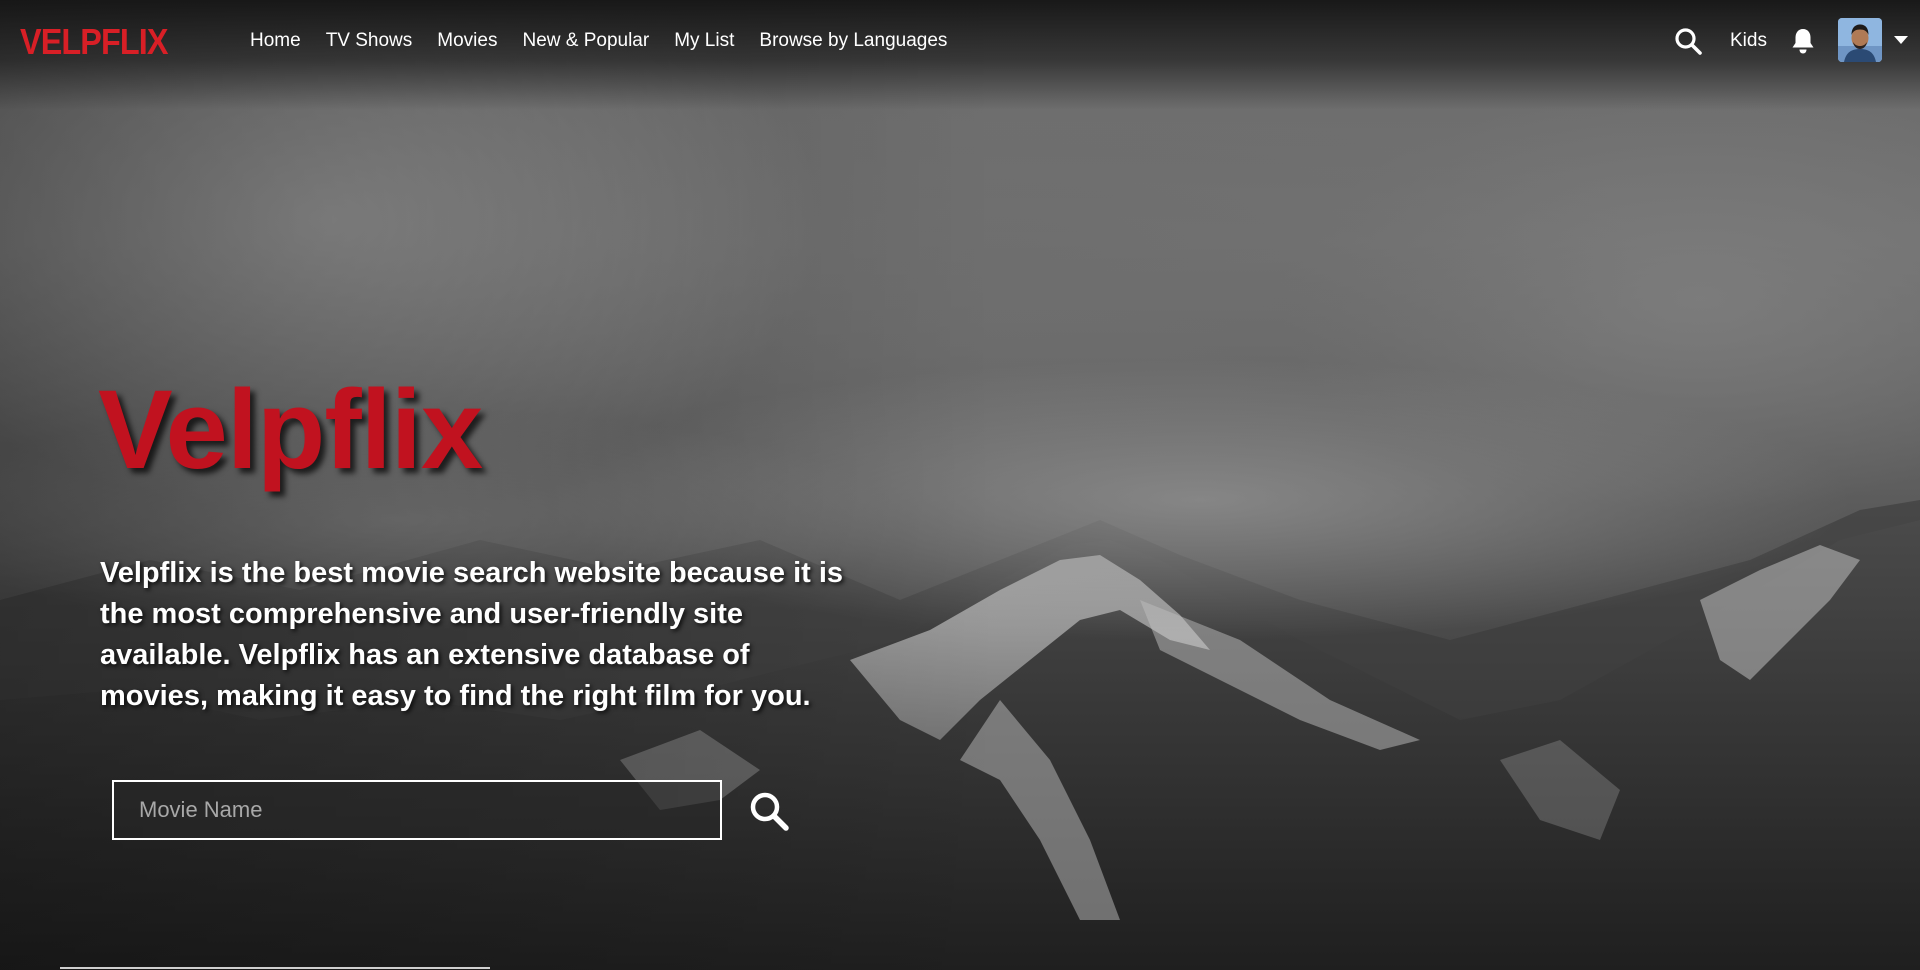  What do you see at coordinates (853, 41) in the screenshot?
I see `nav-link-browse-by-languages: Browse by Languages` at bounding box center [853, 41].